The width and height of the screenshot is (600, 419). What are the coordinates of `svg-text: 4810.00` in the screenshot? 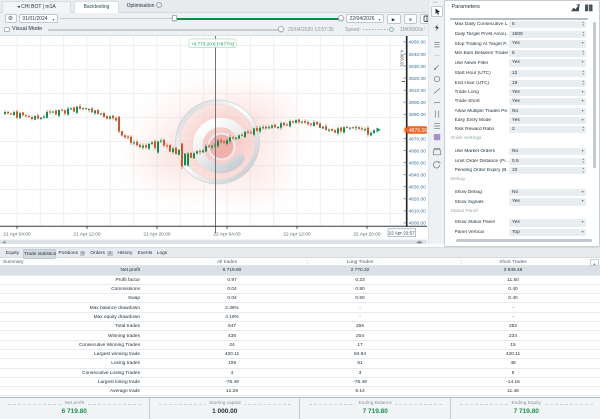 It's located at (418, 211).